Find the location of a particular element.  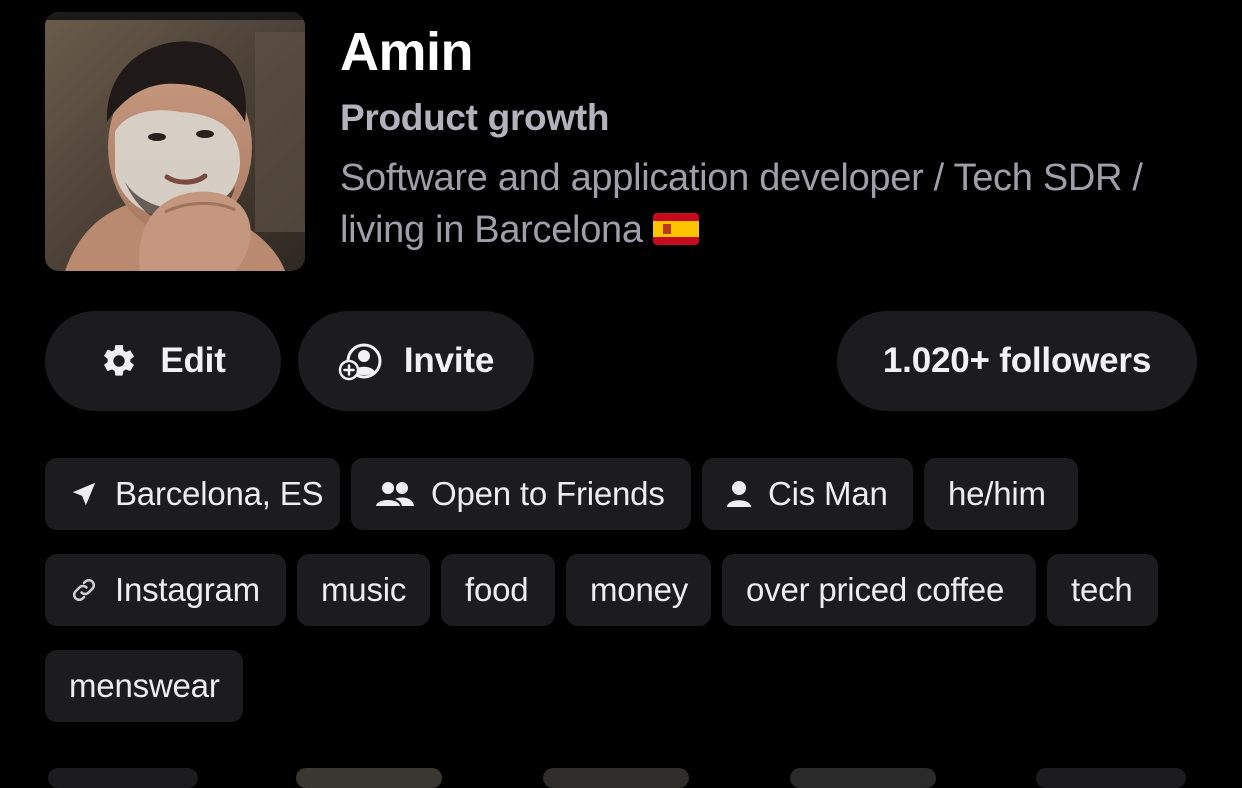

chip-interest-menswear: menswear is located at coordinates (144, 686).